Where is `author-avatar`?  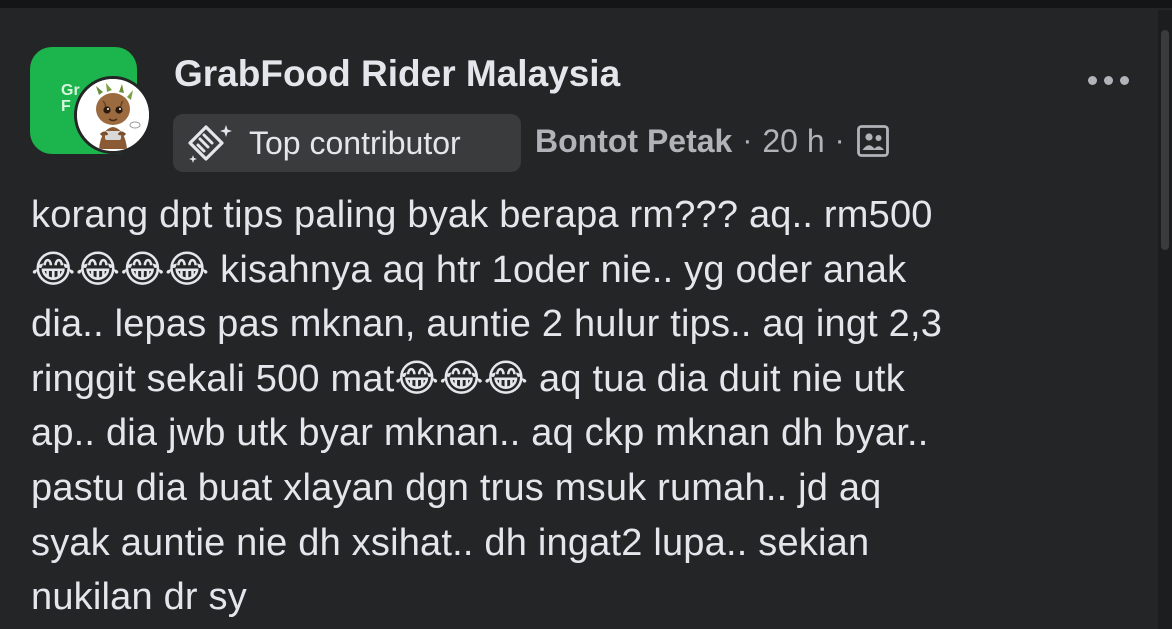 author-avatar is located at coordinates (113, 115).